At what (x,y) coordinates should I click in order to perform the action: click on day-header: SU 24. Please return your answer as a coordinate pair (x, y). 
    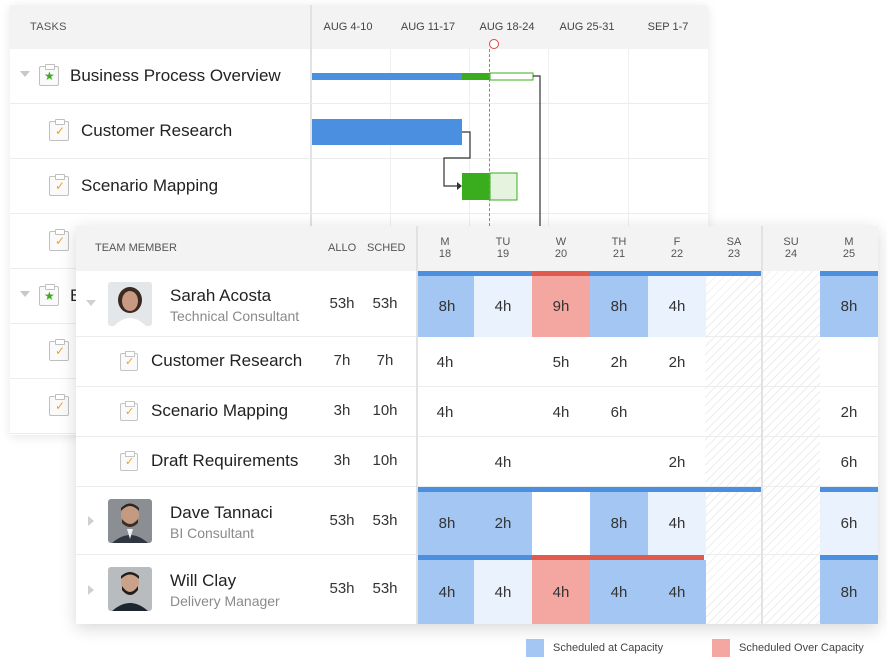
    Looking at the image, I should click on (791, 248).